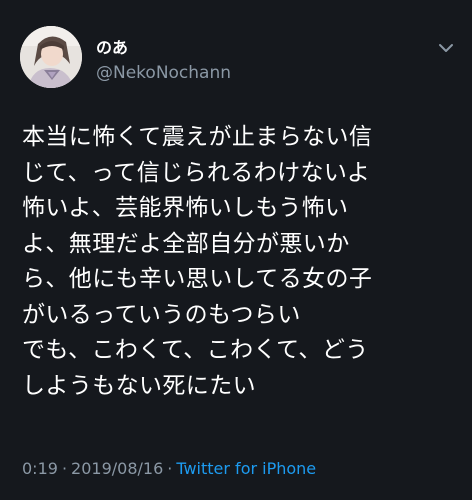 This screenshot has width=472, height=500. What do you see at coordinates (112, 48) in the screenshot?
I see `display-name: のあ` at bounding box center [112, 48].